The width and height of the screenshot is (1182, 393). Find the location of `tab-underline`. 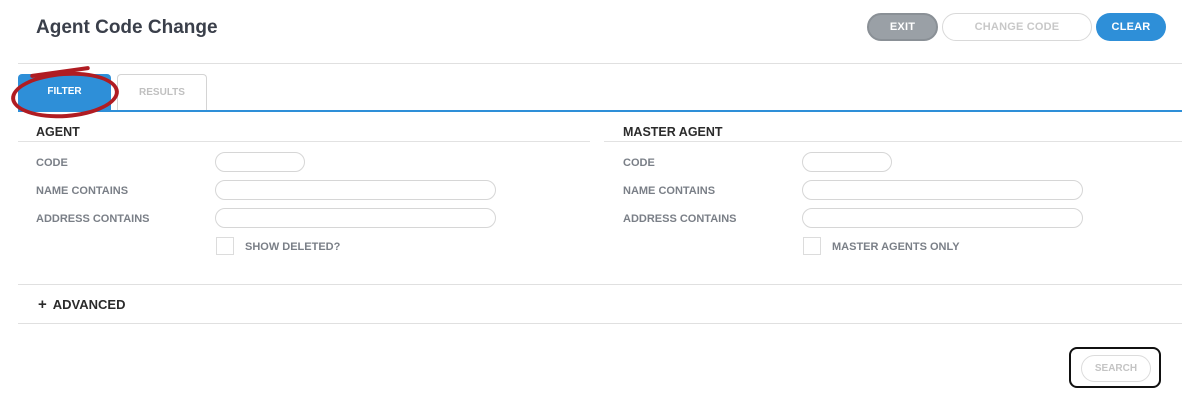

tab-underline is located at coordinates (600, 111).